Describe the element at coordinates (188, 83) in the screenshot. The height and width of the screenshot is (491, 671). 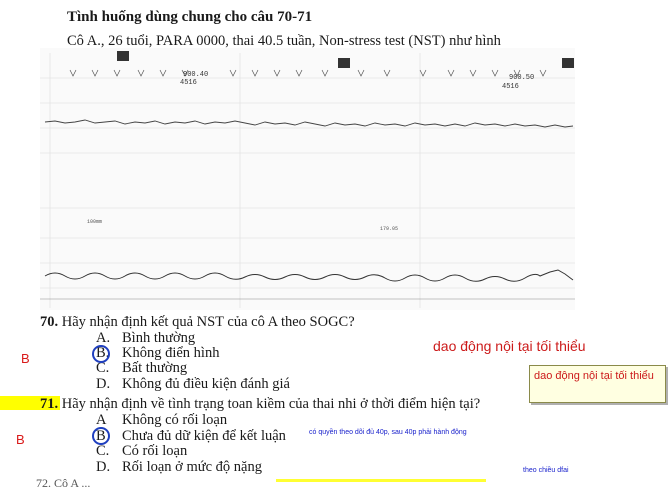
I see `ctg-header-left-sublabel: 4516` at that location.